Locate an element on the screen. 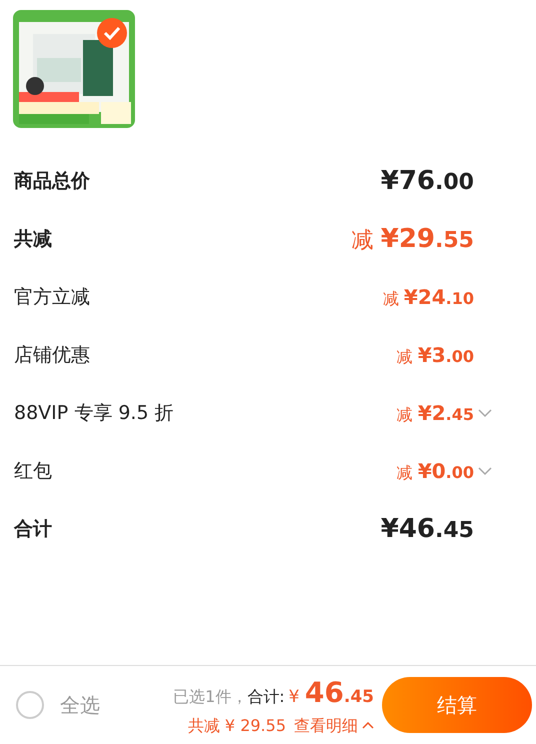  amount-text: 减 ¥29.55 is located at coordinates (413, 239).